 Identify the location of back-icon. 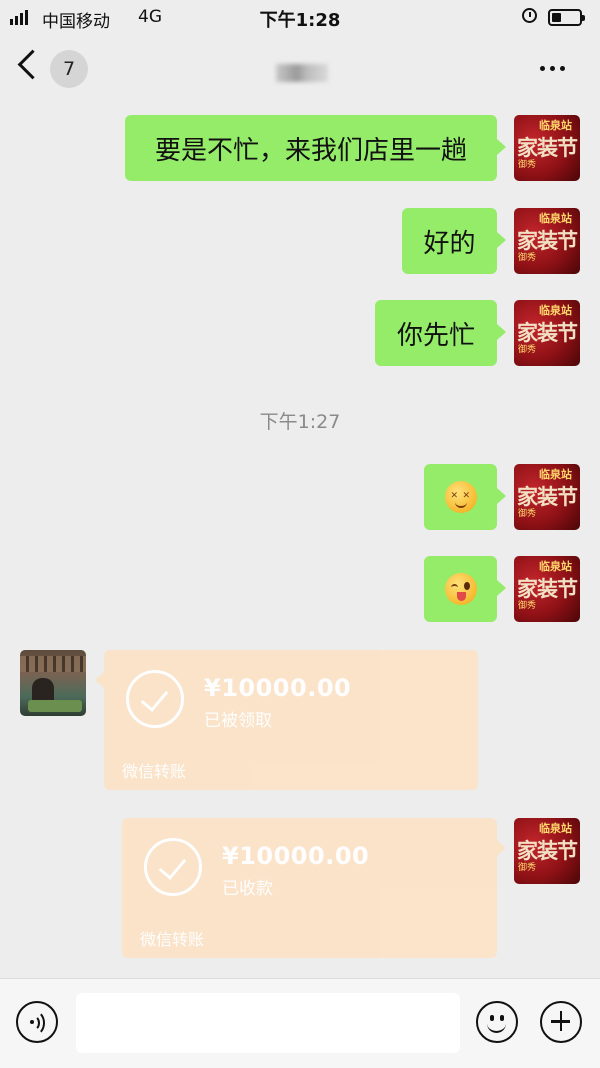
(32, 64).